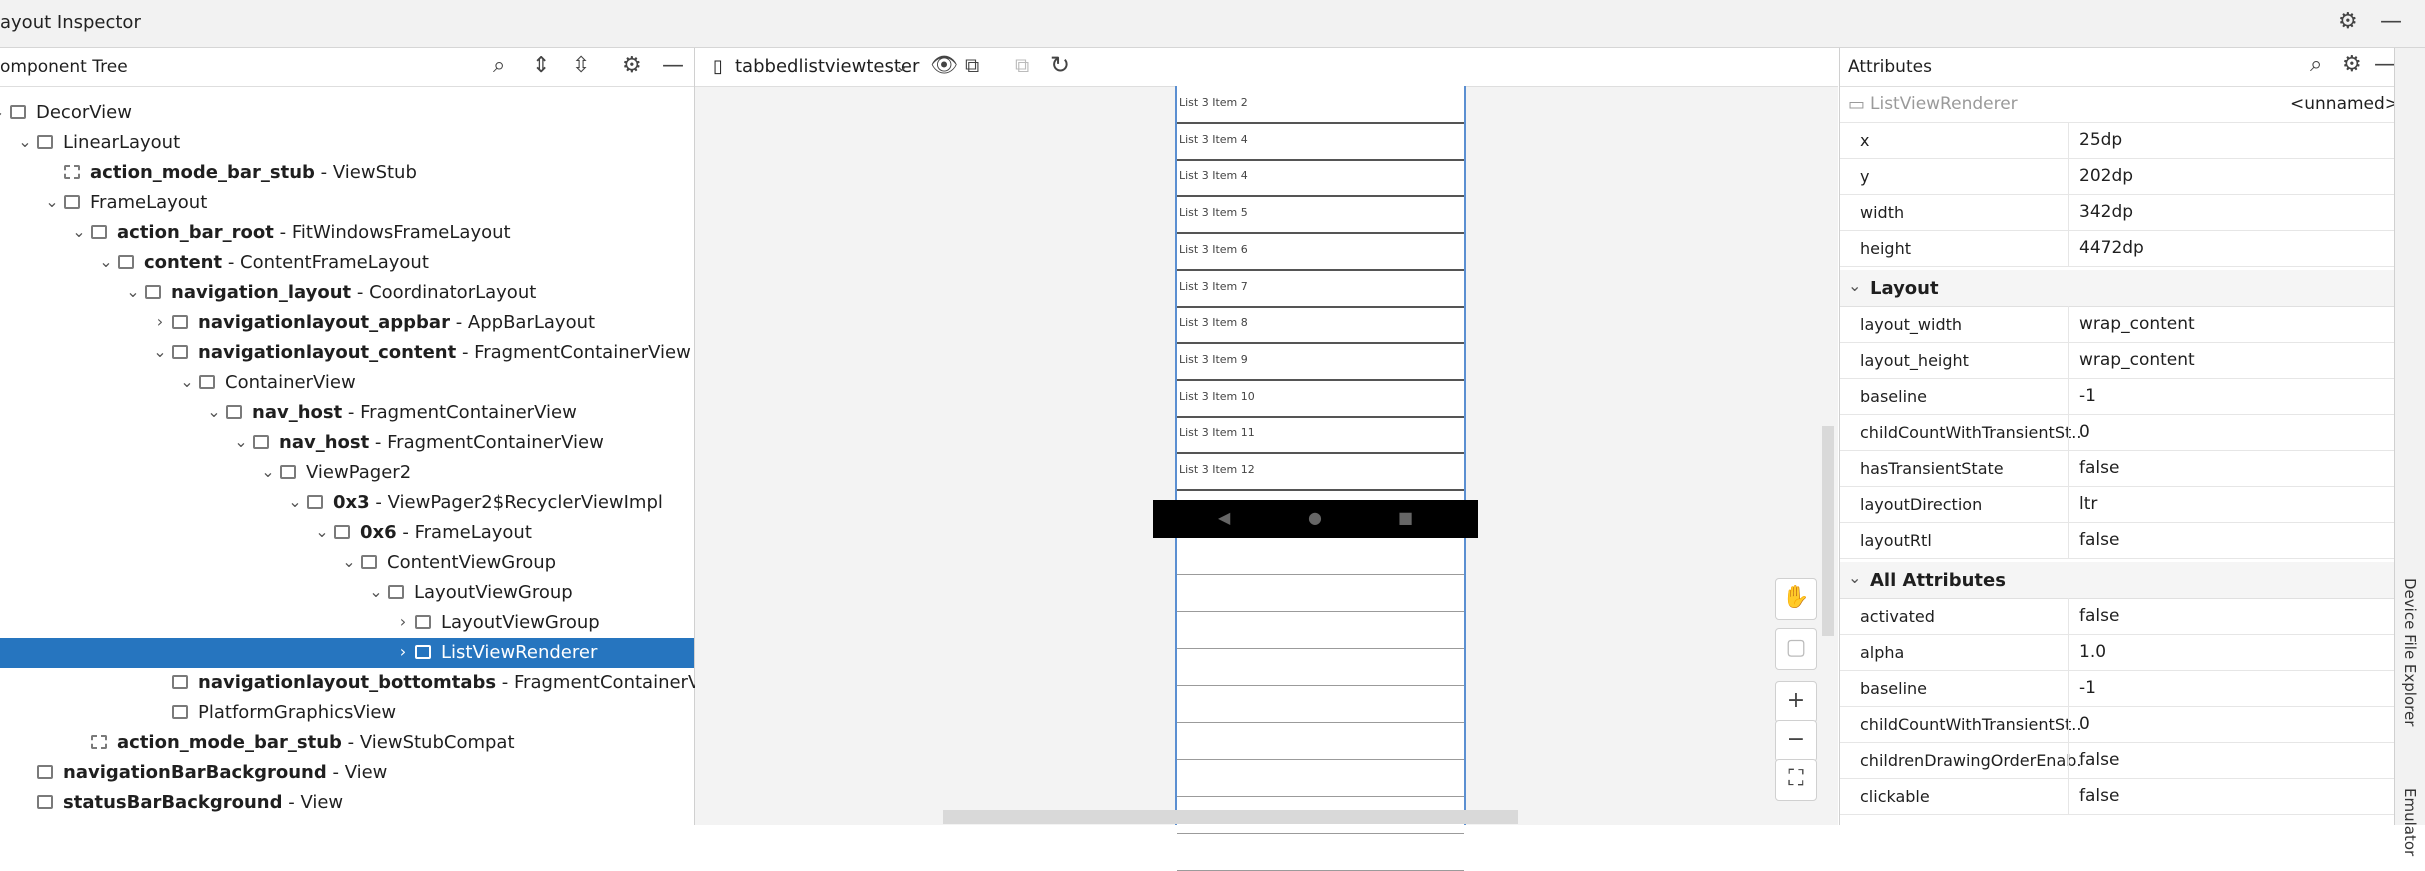  I want to click on device-selector: tabbedlistviewtester, so click(827, 66).